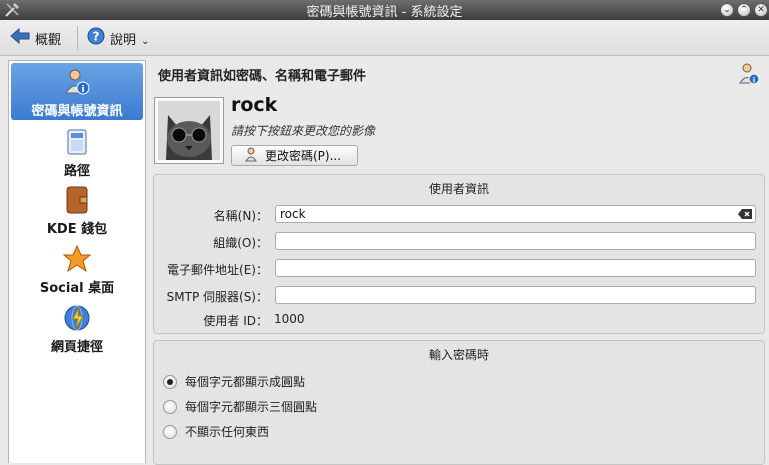 The height and width of the screenshot is (465, 769). What do you see at coordinates (761, 10) in the screenshot?
I see `close-button: ✕` at bounding box center [761, 10].